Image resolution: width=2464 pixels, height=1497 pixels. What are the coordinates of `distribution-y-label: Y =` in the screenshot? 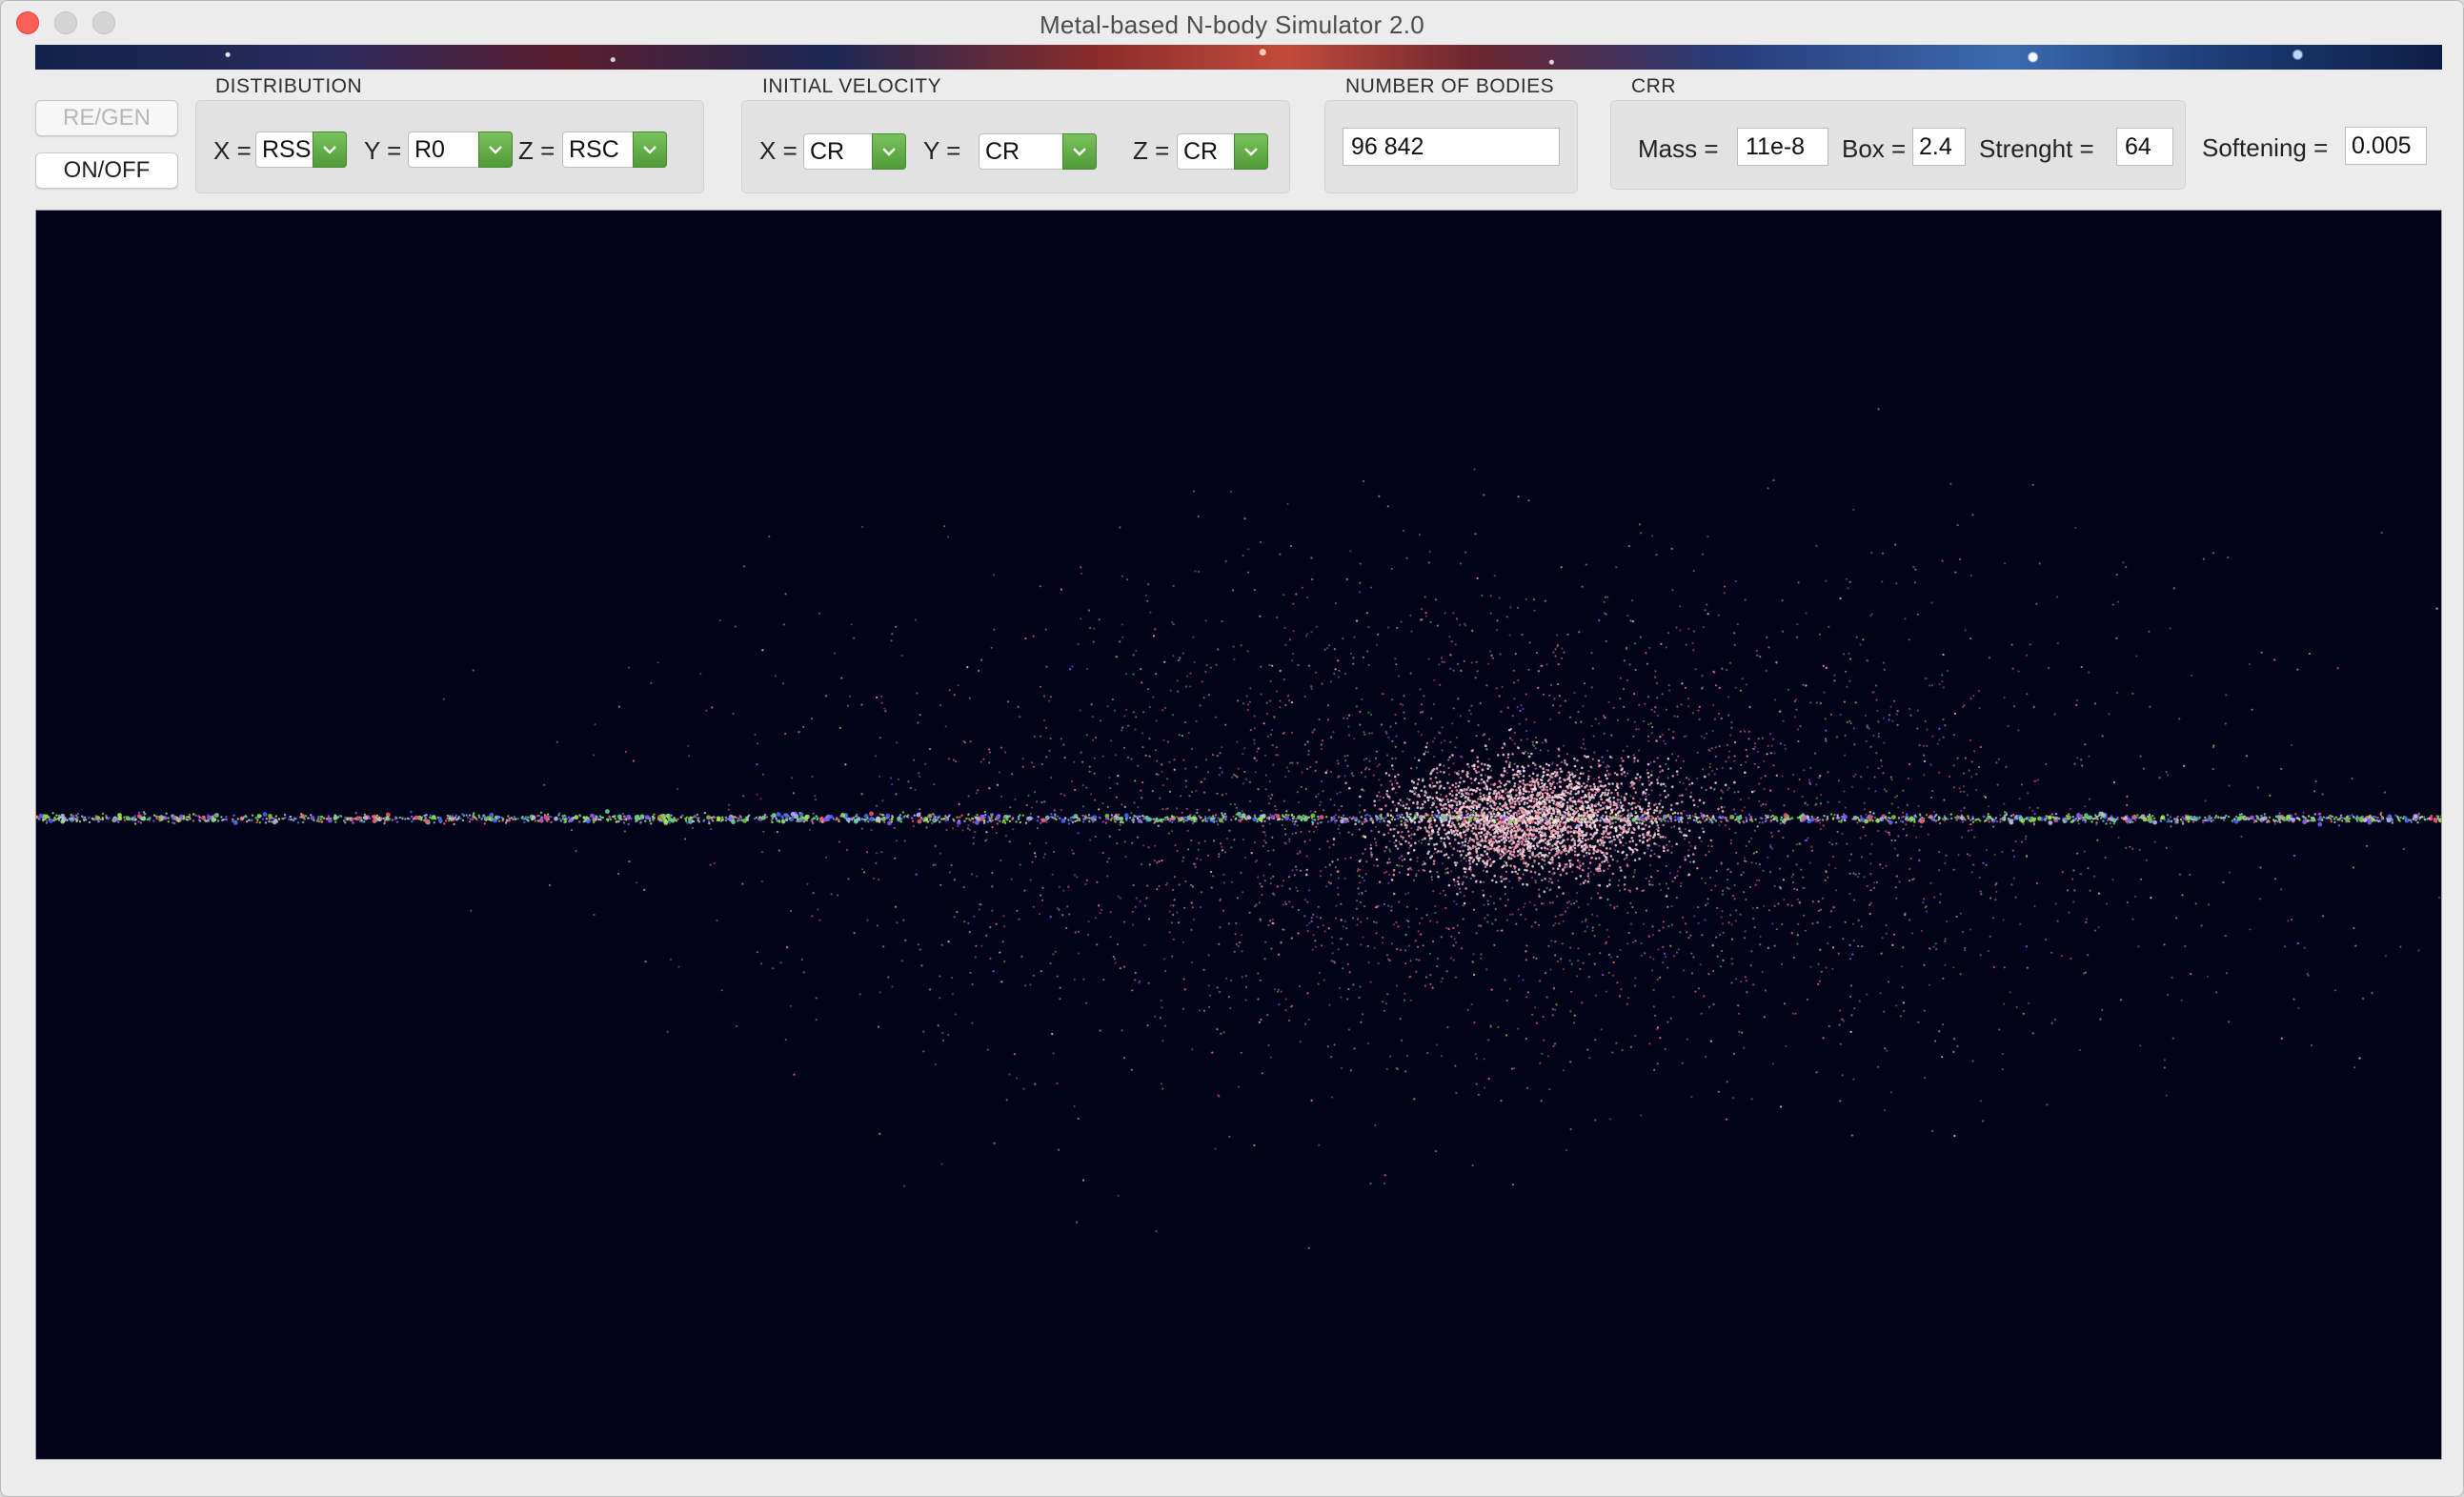 It's located at (383, 150).